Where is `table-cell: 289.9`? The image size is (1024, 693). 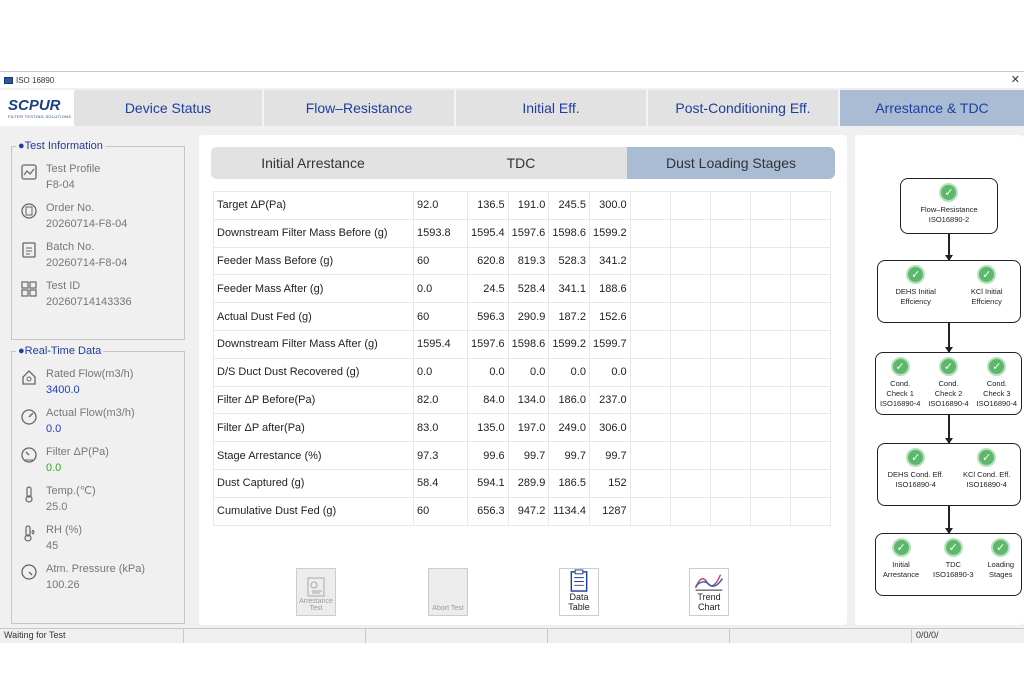 table-cell: 289.9 is located at coordinates (528, 483).